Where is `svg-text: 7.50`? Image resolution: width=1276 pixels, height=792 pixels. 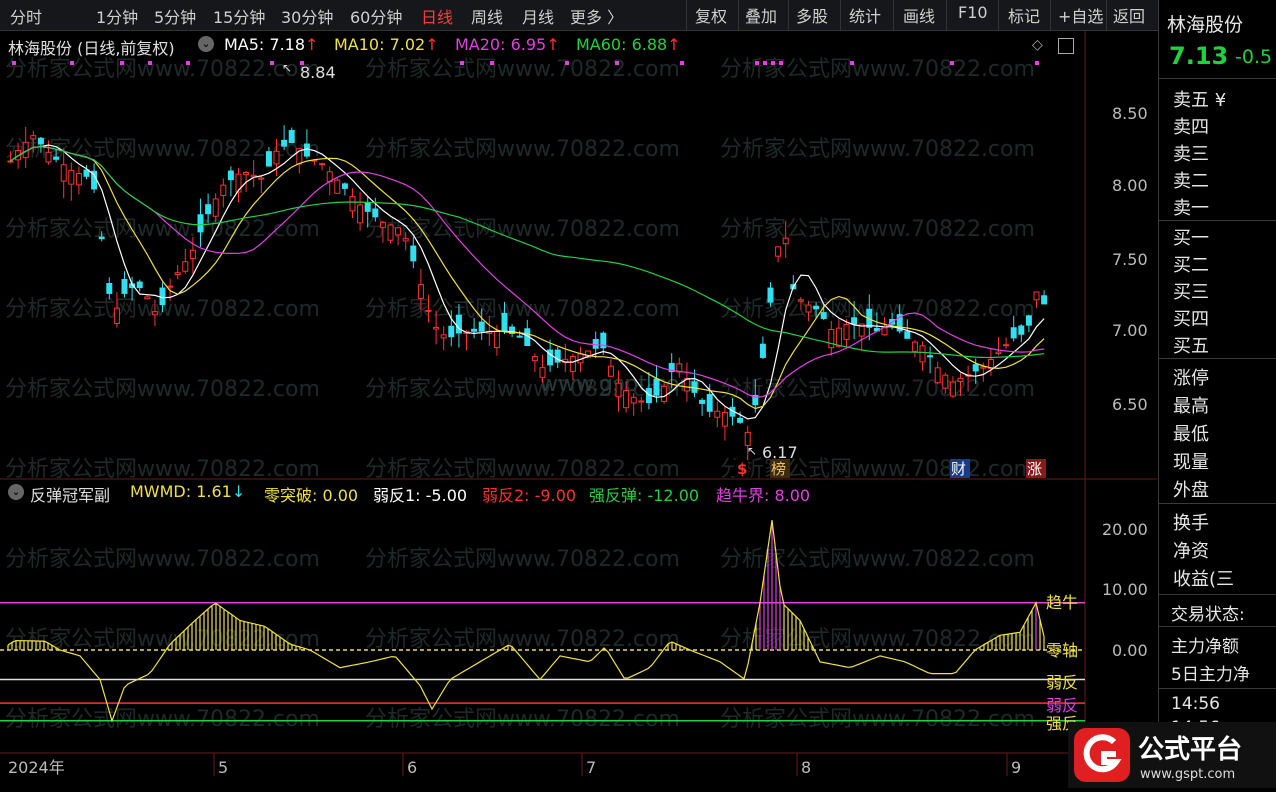
svg-text: 7.50 is located at coordinates (1130, 259).